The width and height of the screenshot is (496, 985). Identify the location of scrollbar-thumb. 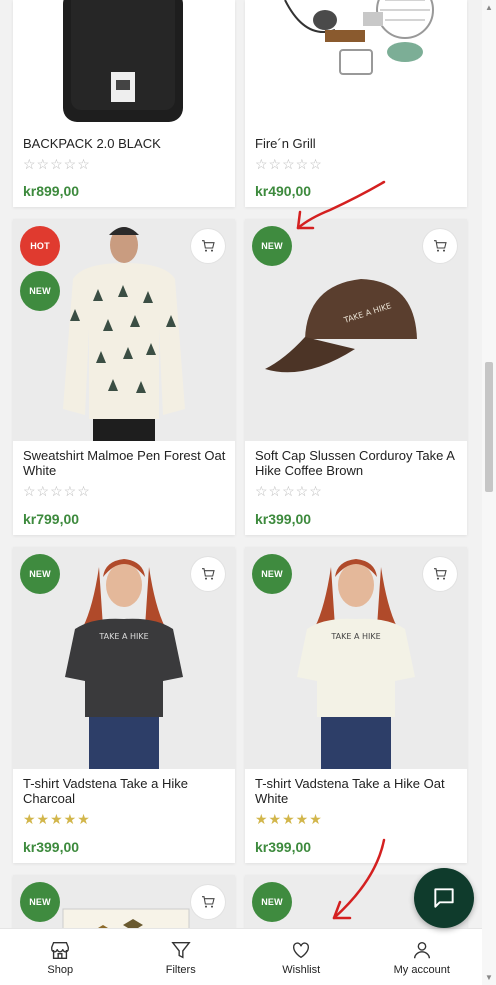
(489, 427).